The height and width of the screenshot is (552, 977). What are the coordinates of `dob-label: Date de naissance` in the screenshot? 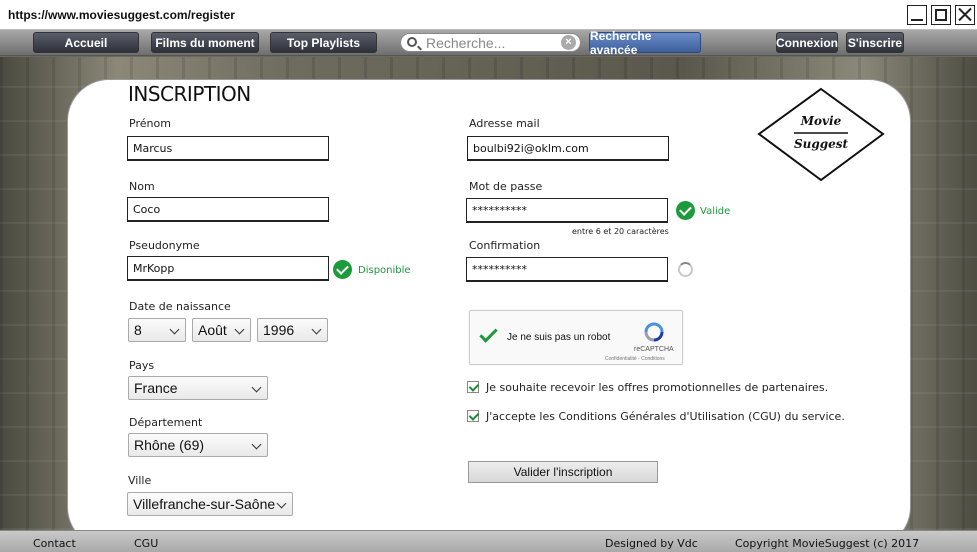 It's located at (180, 306).